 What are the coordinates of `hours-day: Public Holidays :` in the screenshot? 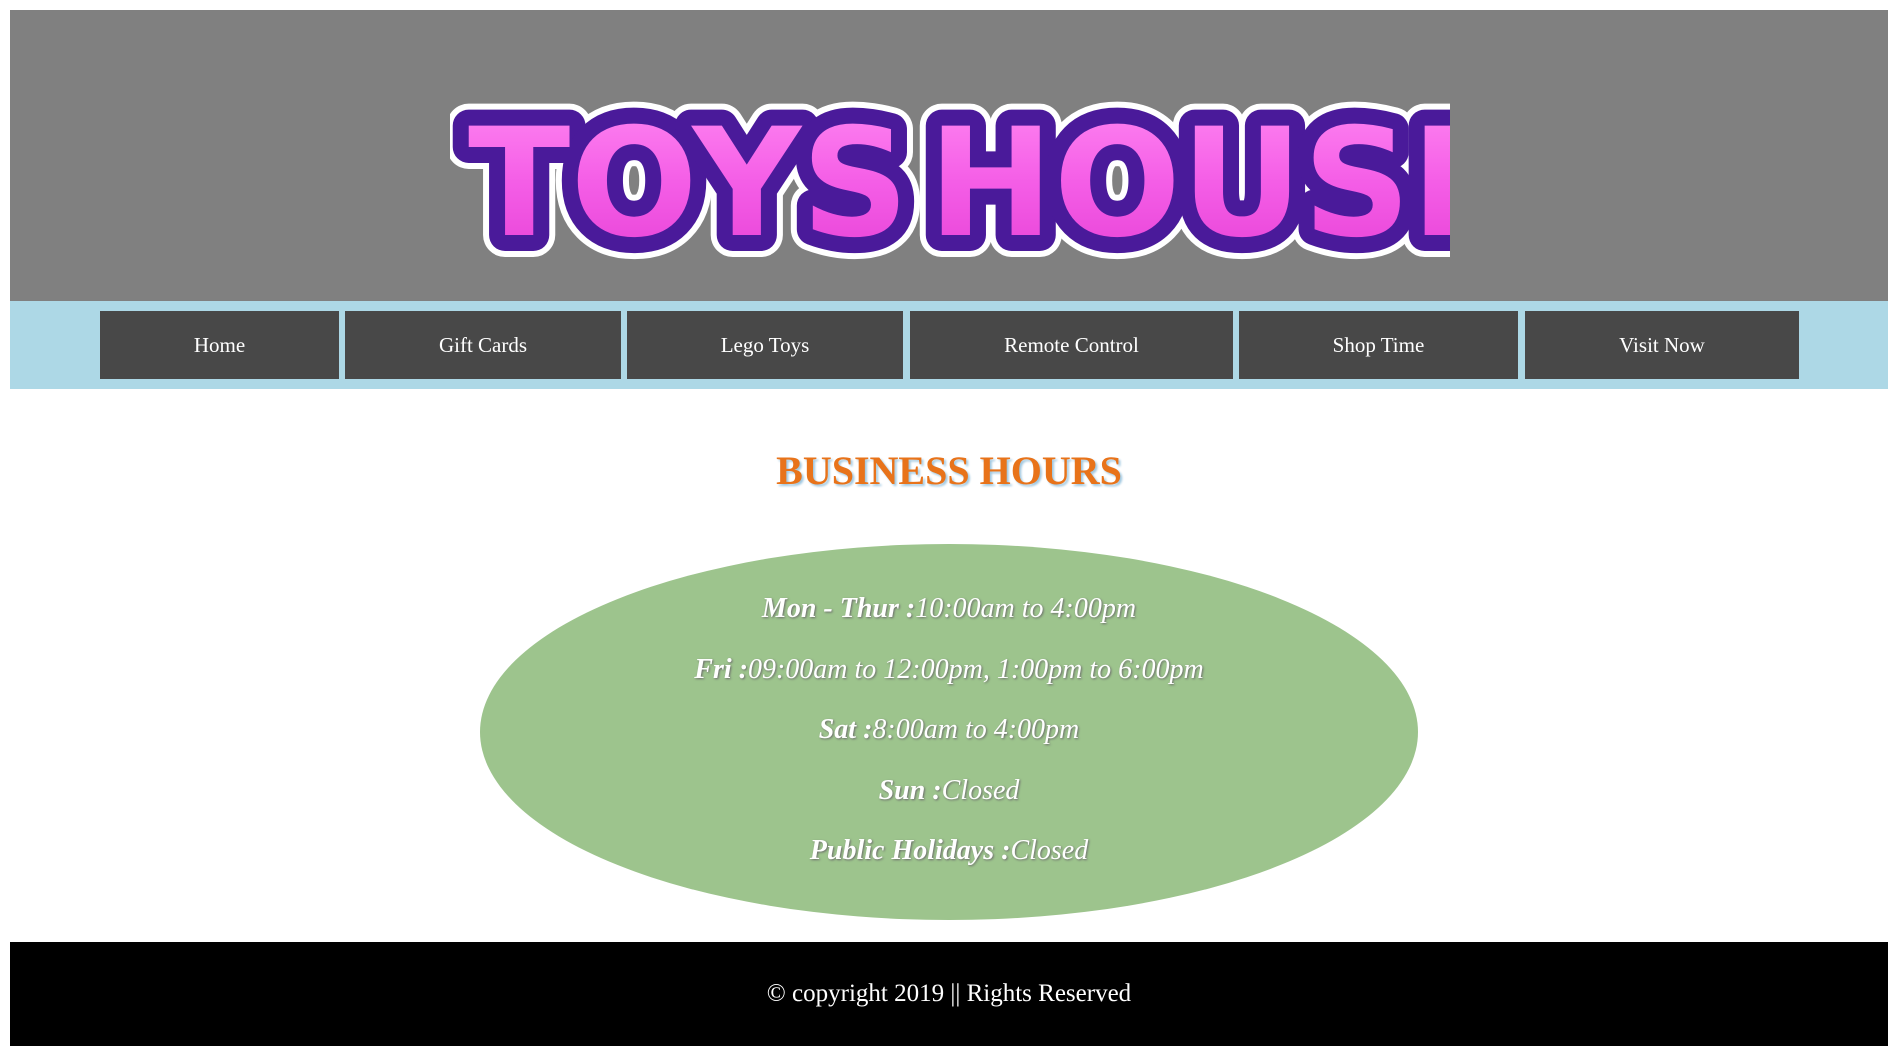 It's located at (910, 850).